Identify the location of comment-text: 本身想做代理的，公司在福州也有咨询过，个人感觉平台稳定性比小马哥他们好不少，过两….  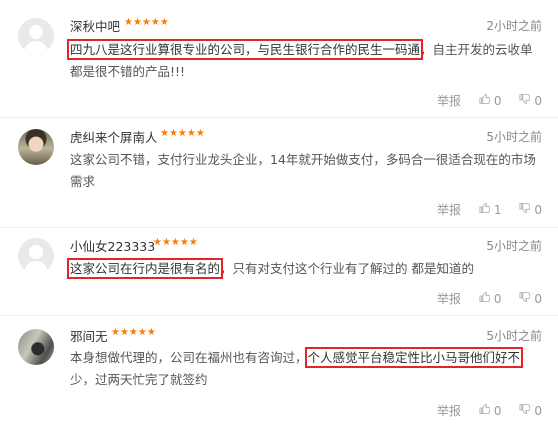
(305, 369).